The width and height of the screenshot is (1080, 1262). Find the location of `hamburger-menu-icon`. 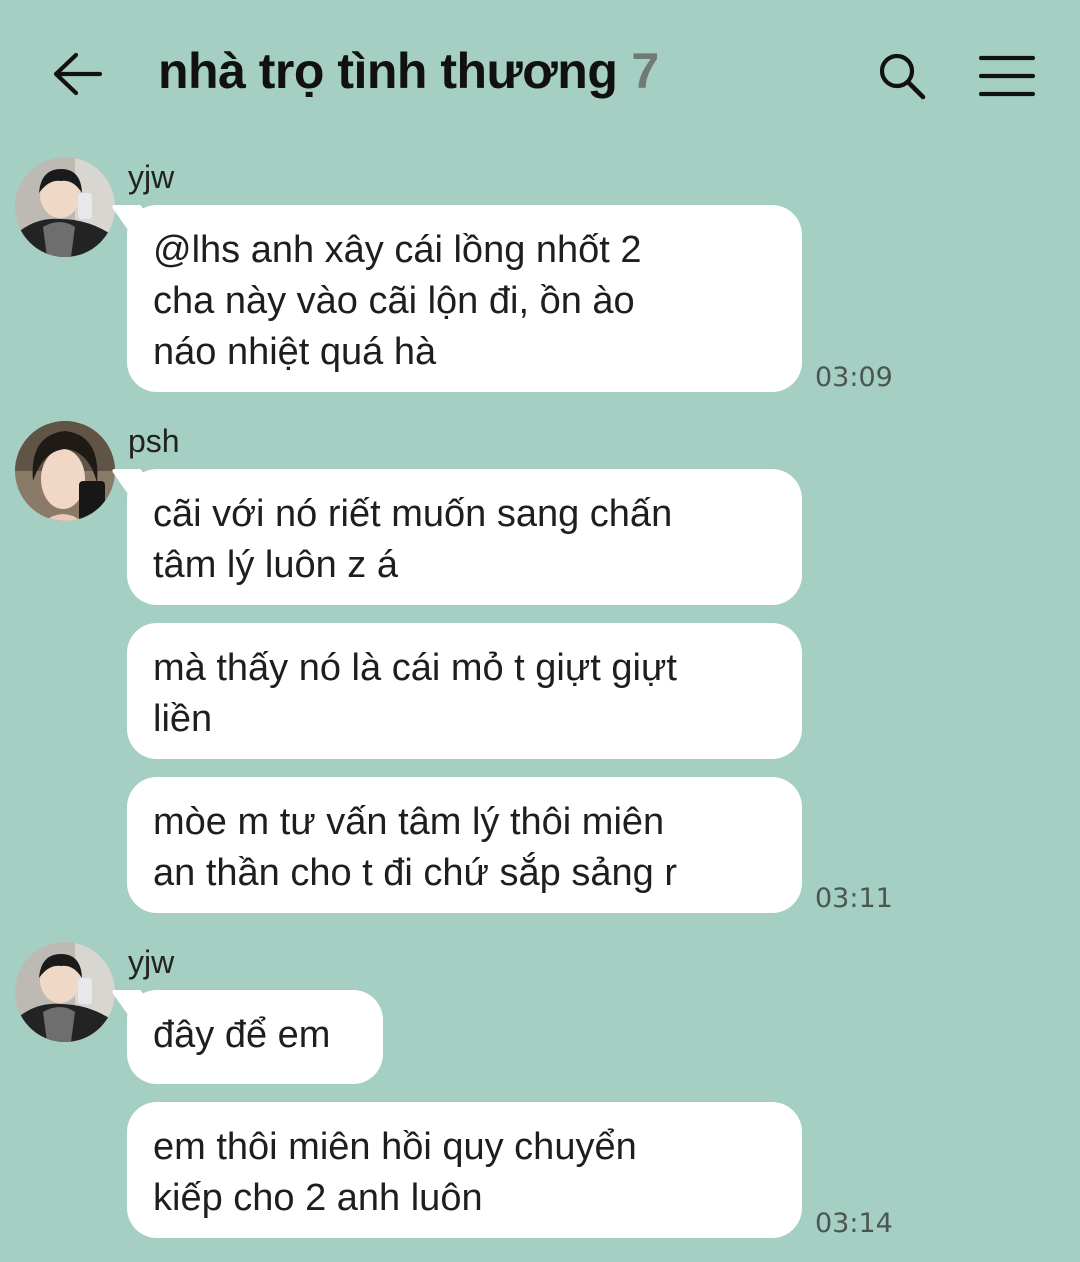

hamburger-menu-icon is located at coordinates (1007, 76).